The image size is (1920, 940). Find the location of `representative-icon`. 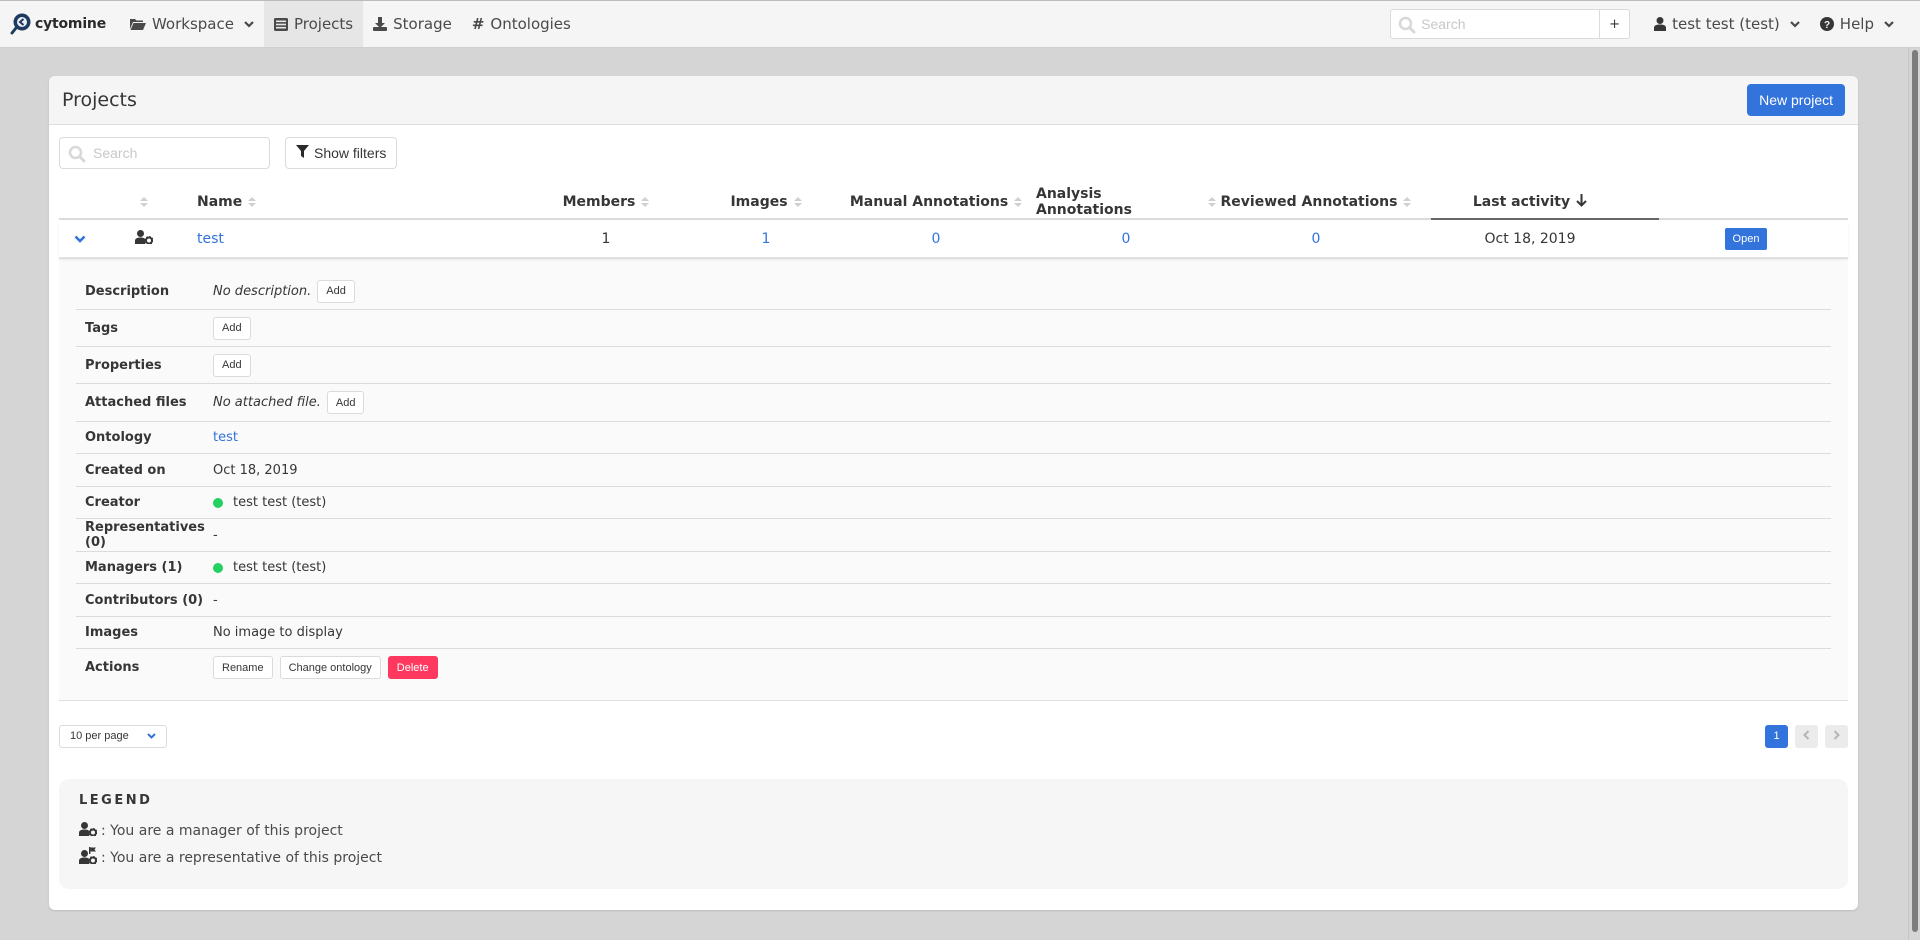

representative-icon is located at coordinates (88, 857).